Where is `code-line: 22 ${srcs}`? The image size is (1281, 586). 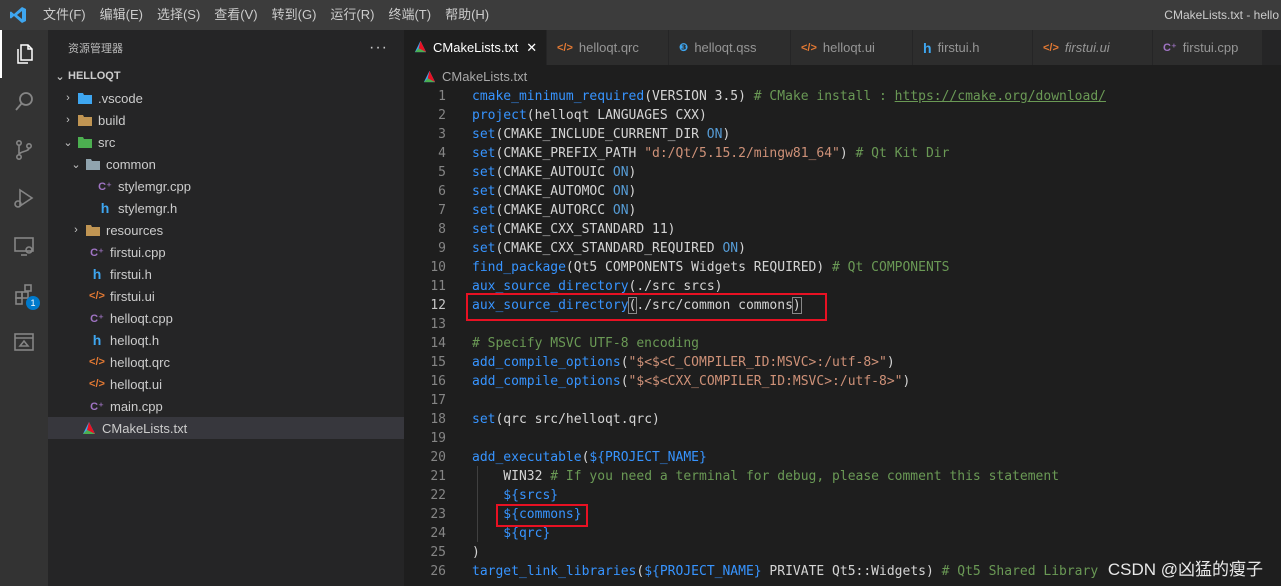 code-line: 22 ${srcs} is located at coordinates (842, 495).